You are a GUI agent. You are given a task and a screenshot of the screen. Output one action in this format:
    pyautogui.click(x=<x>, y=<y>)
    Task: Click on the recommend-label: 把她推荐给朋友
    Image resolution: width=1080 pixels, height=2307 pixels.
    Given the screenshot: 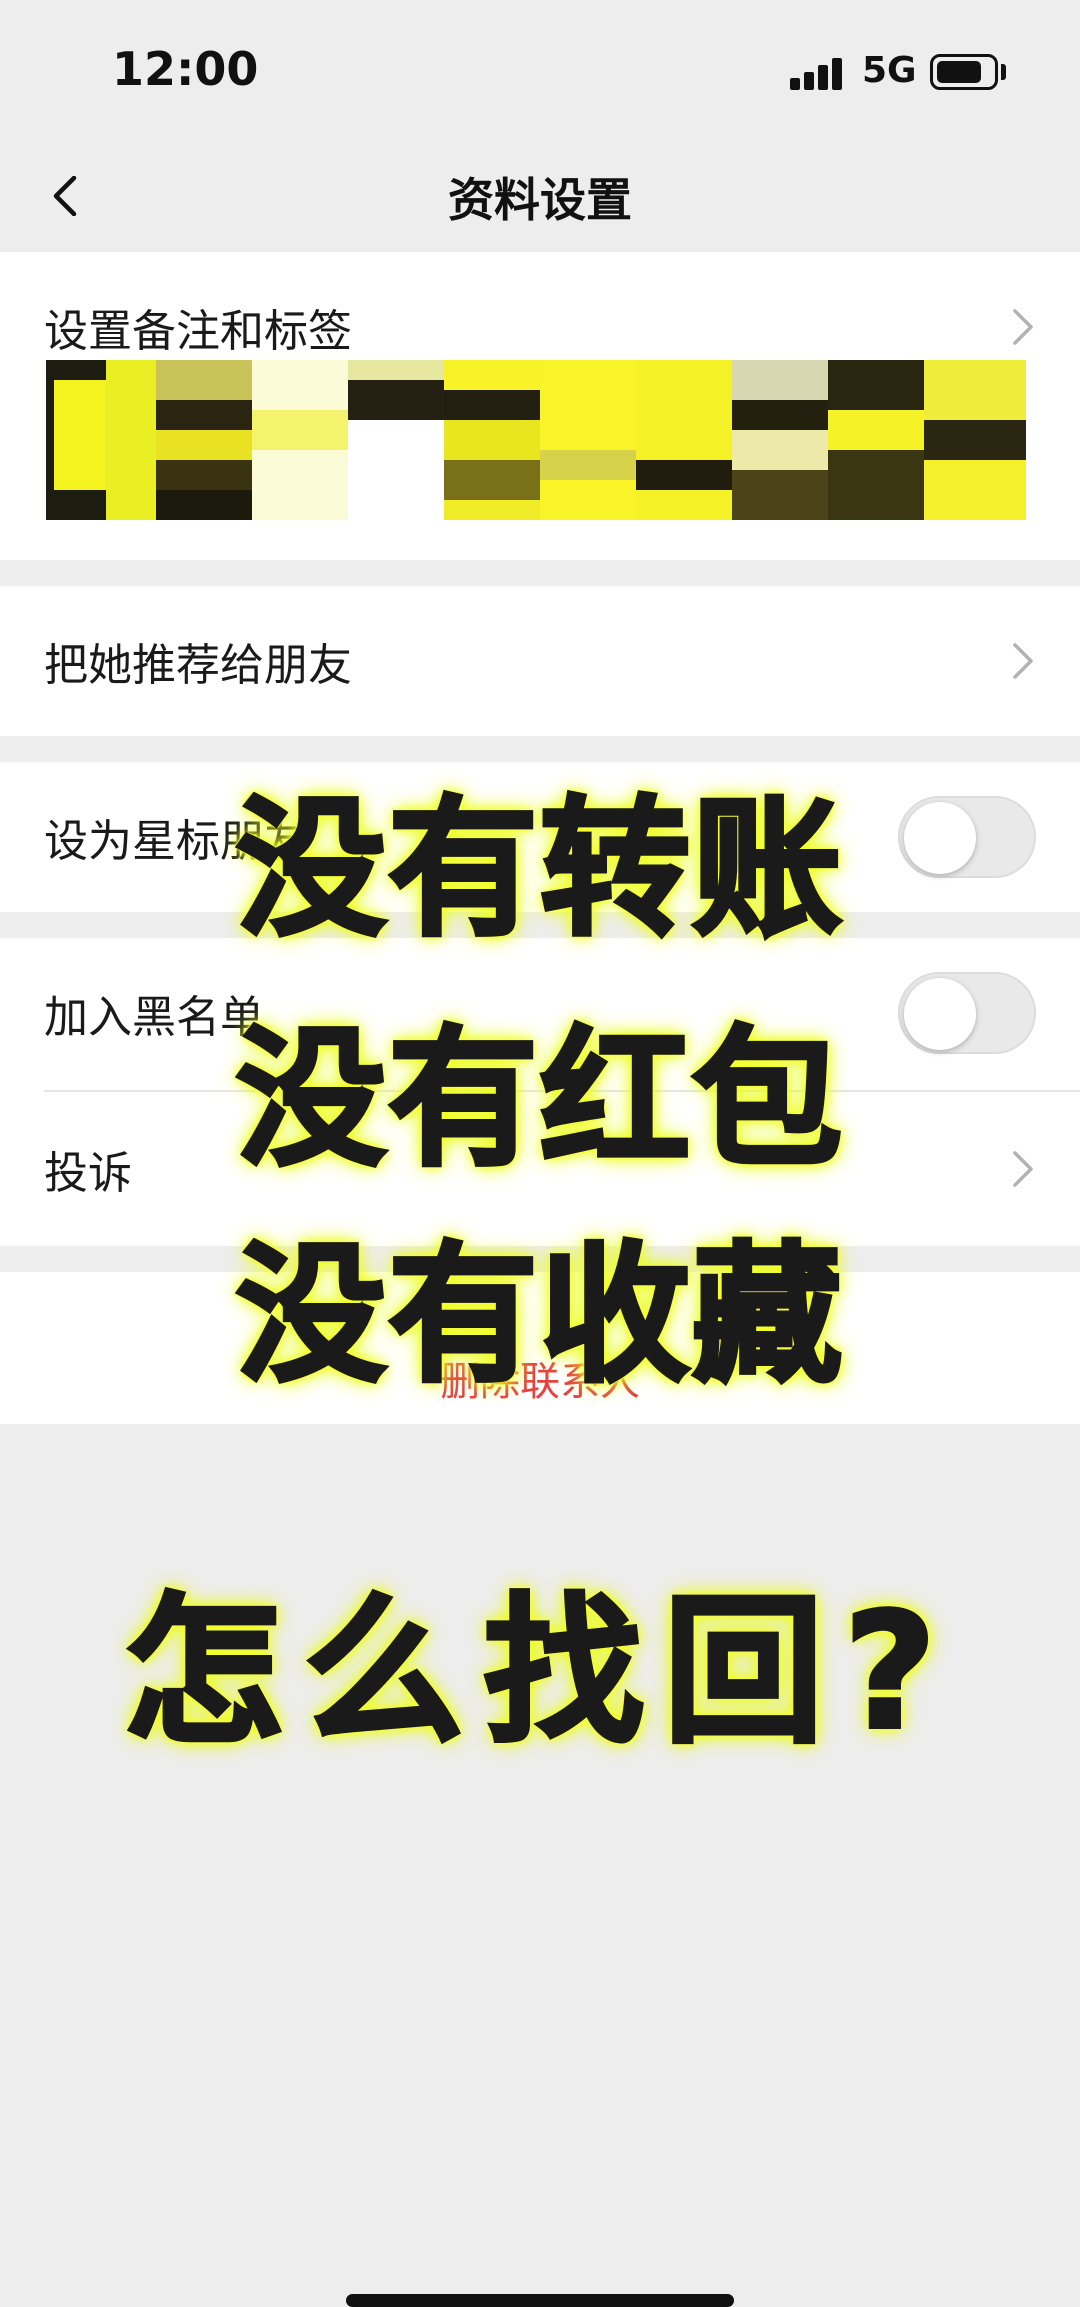 What is the action you would take?
    pyautogui.click(x=198, y=665)
    